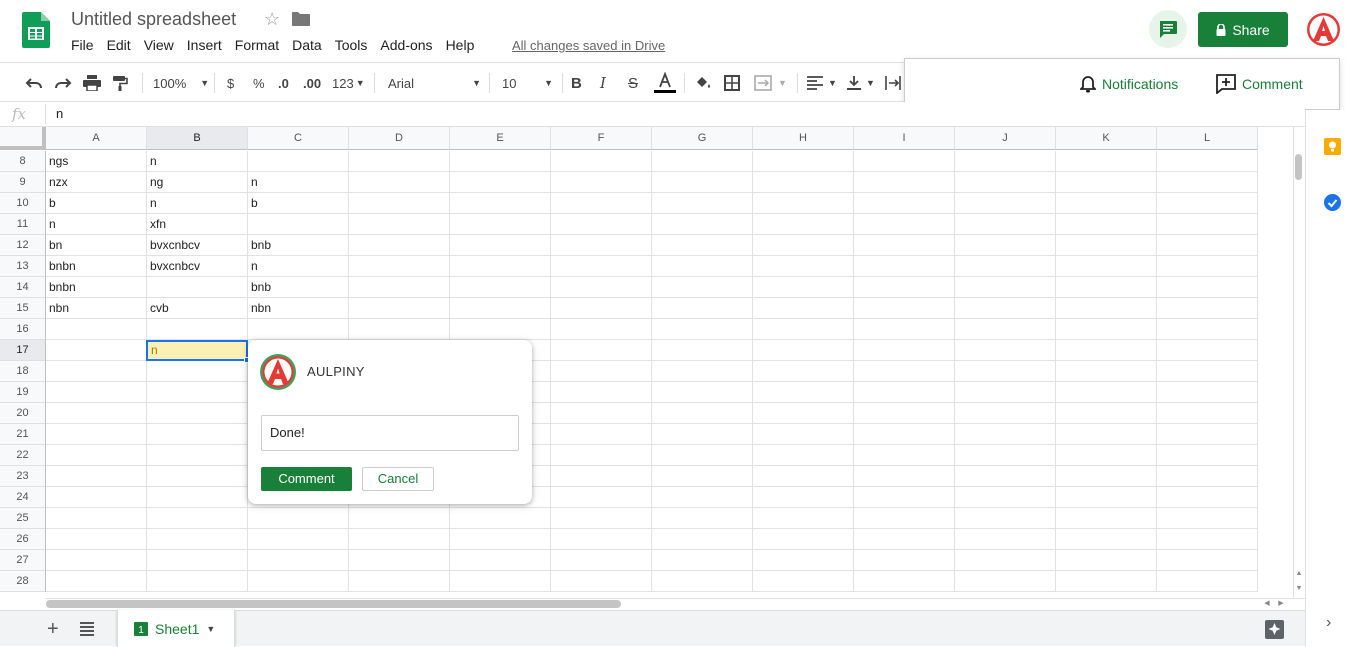 The height and width of the screenshot is (647, 1359). What do you see at coordinates (298, 245) in the screenshot?
I see `grid-cell: bnb` at bounding box center [298, 245].